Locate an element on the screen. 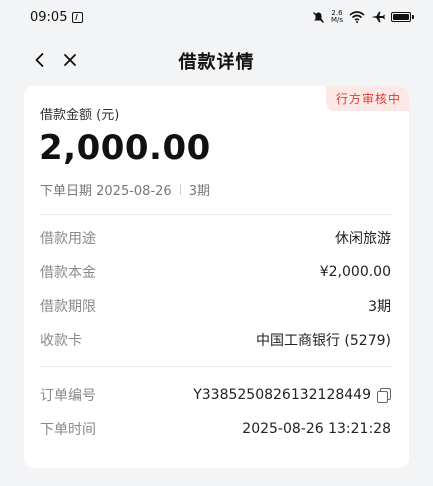  order-meta: 下单日期 2025-08-26 3期 is located at coordinates (125, 189).